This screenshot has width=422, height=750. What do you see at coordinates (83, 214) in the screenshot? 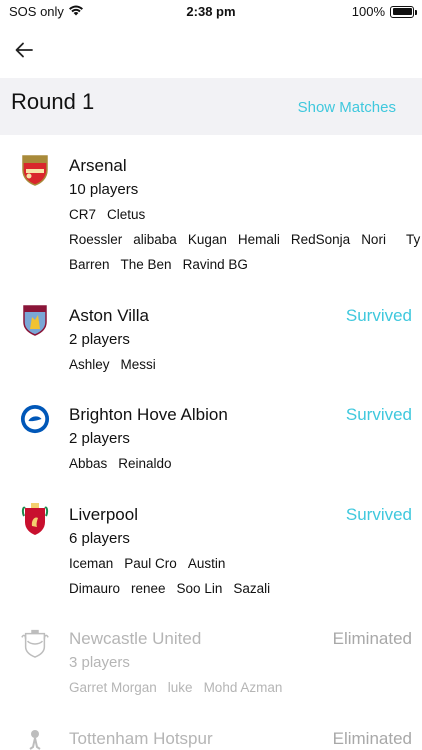
I see `player-name: CR7` at bounding box center [83, 214].